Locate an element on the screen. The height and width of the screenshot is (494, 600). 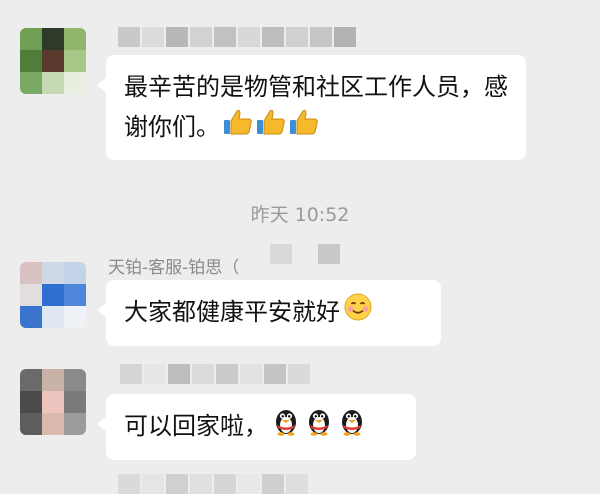
message-bubble: 可以回家啦， is located at coordinates (256, 427).